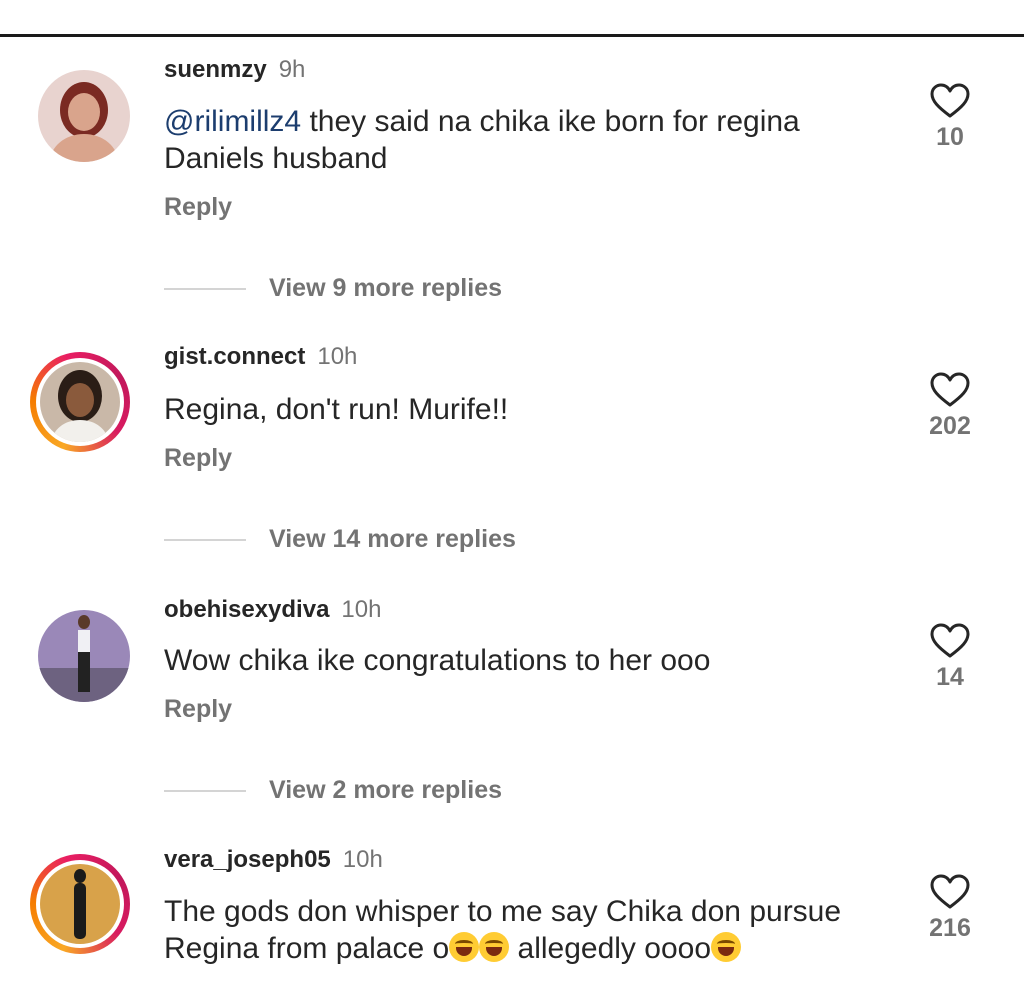 The image size is (1024, 981). What do you see at coordinates (273, 860) in the screenshot?
I see `comment-username: vera_joseph05 10h` at bounding box center [273, 860].